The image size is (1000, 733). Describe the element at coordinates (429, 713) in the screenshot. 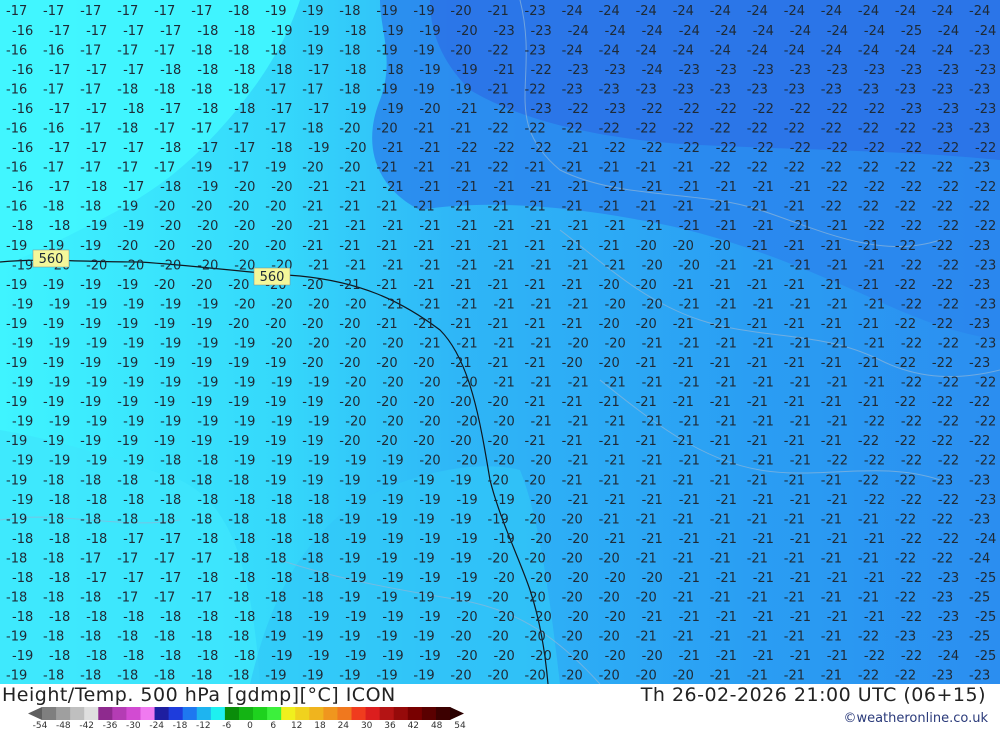

I see `legend-swatch` at that location.